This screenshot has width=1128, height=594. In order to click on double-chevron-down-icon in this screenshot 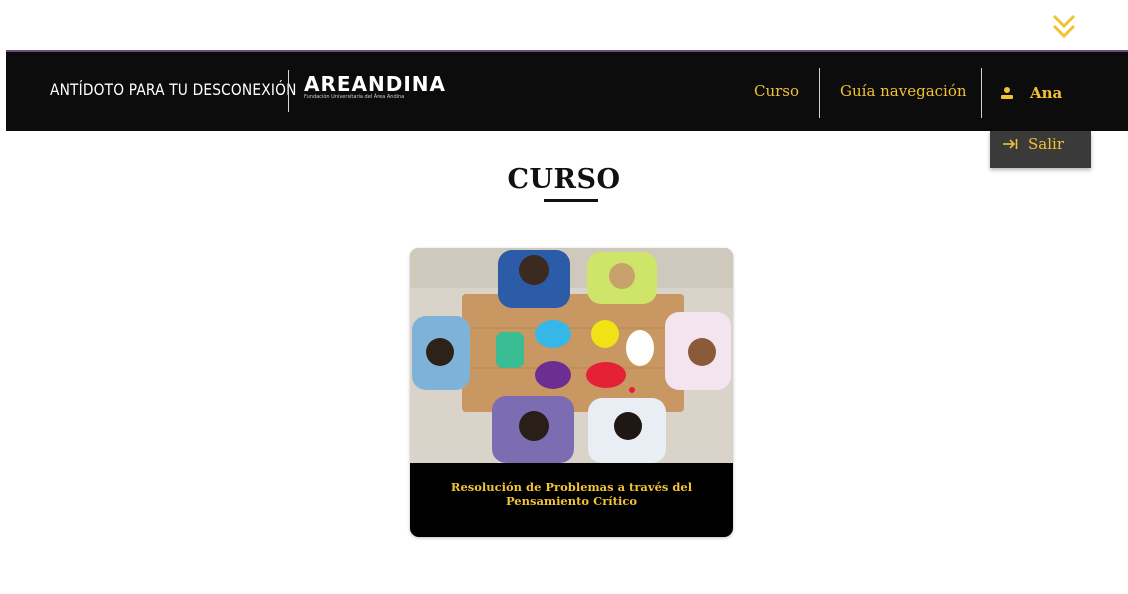, I will do `click(1064, 26)`.